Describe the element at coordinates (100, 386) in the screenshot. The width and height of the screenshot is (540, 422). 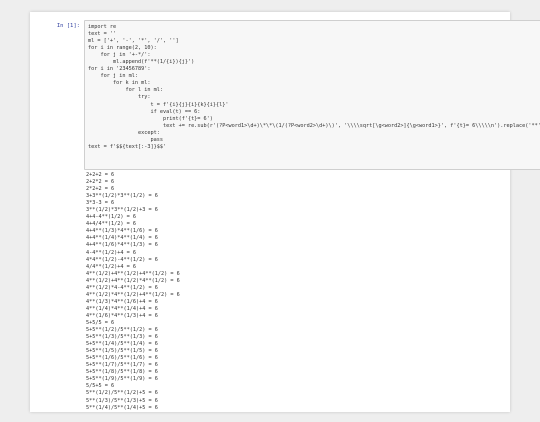
I see `output-line: 5/5+5 = 6` at that location.